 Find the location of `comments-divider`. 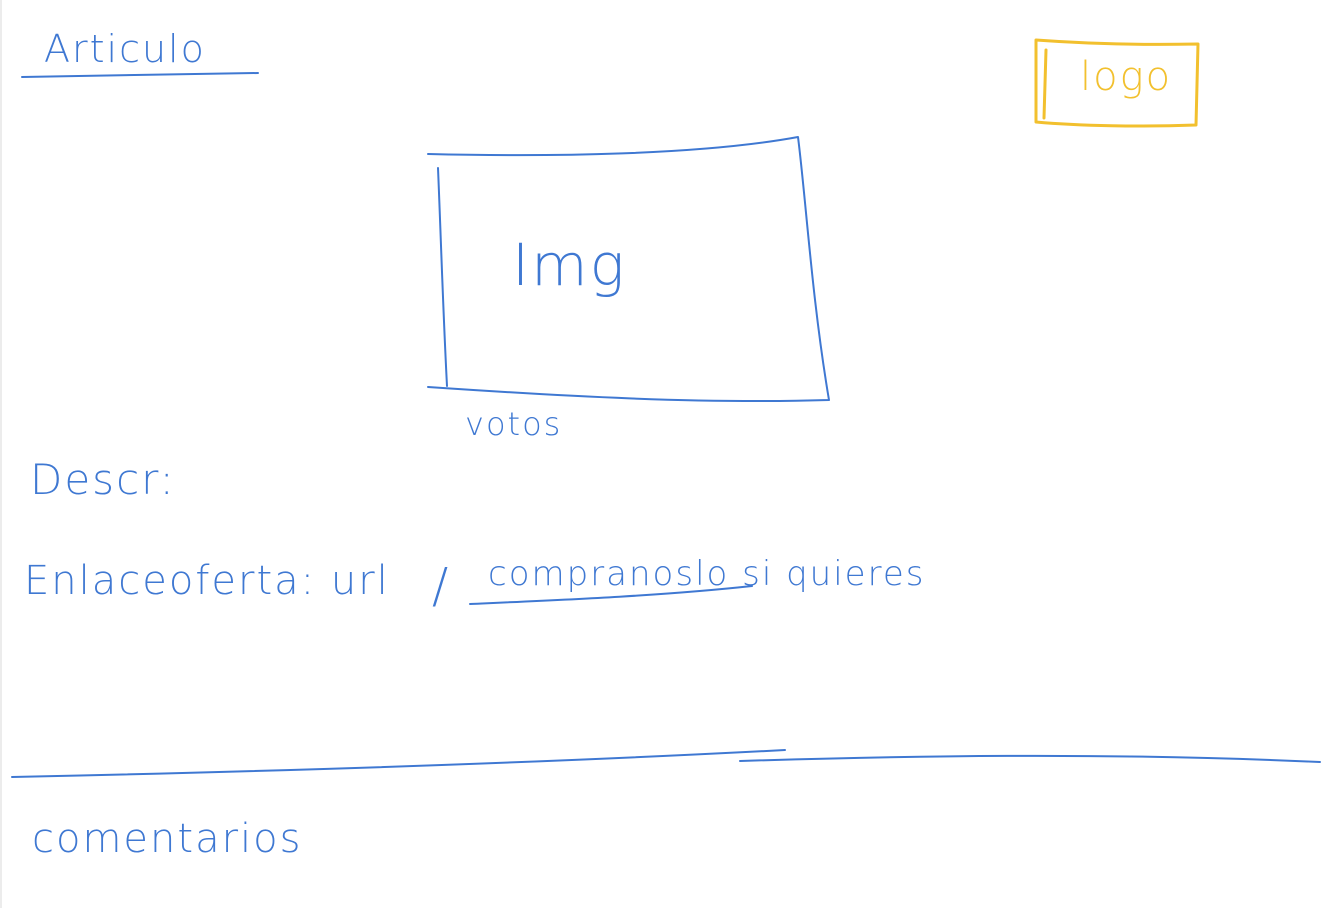

comments-divider is located at coordinates (666, 763).